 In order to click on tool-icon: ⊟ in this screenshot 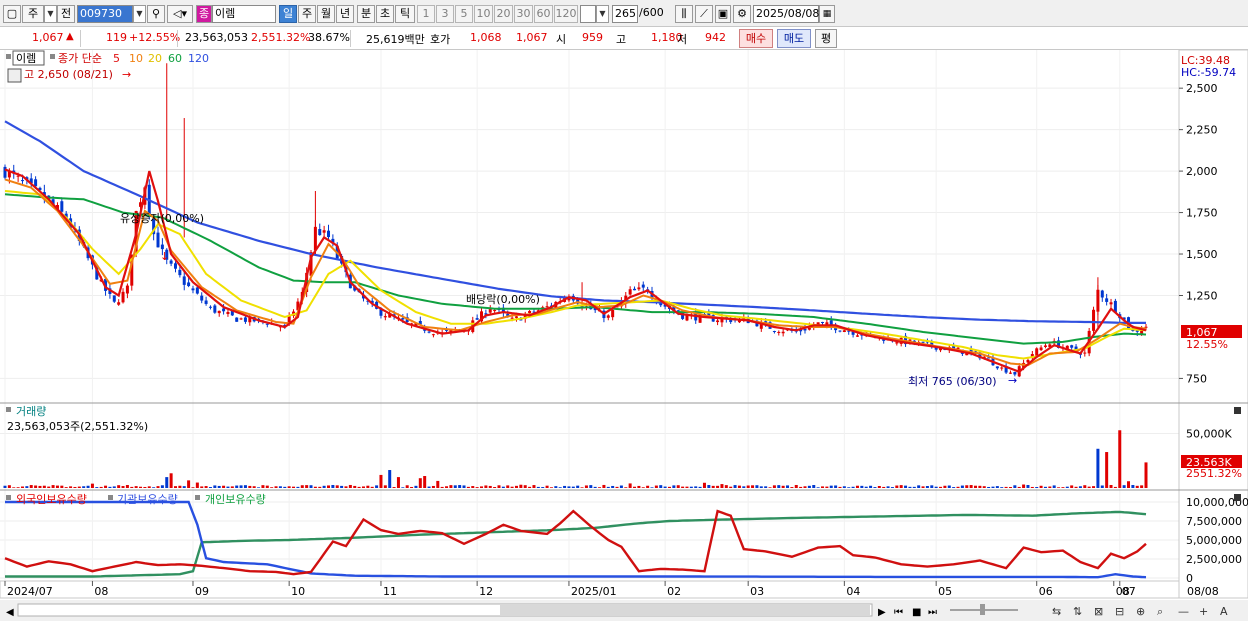, I will do `click(1119, 611)`.